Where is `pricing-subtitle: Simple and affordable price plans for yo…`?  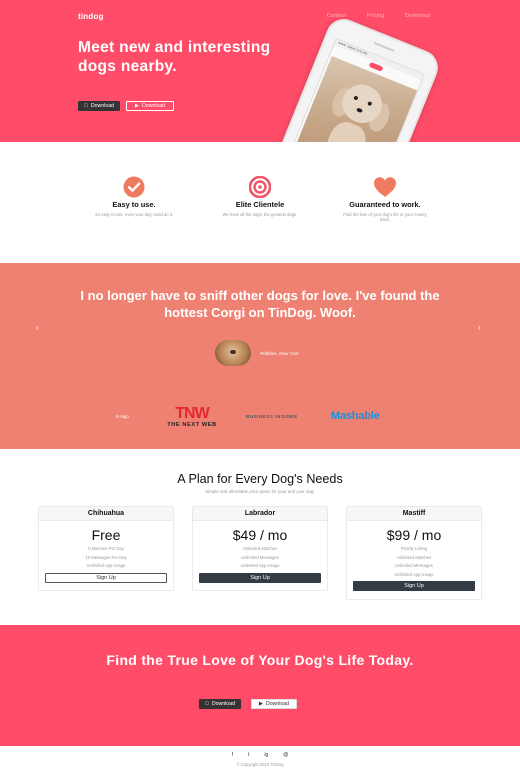
pricing-subtitle: Simple and affordable price plans for yo… is located at coordinates (260, 491).